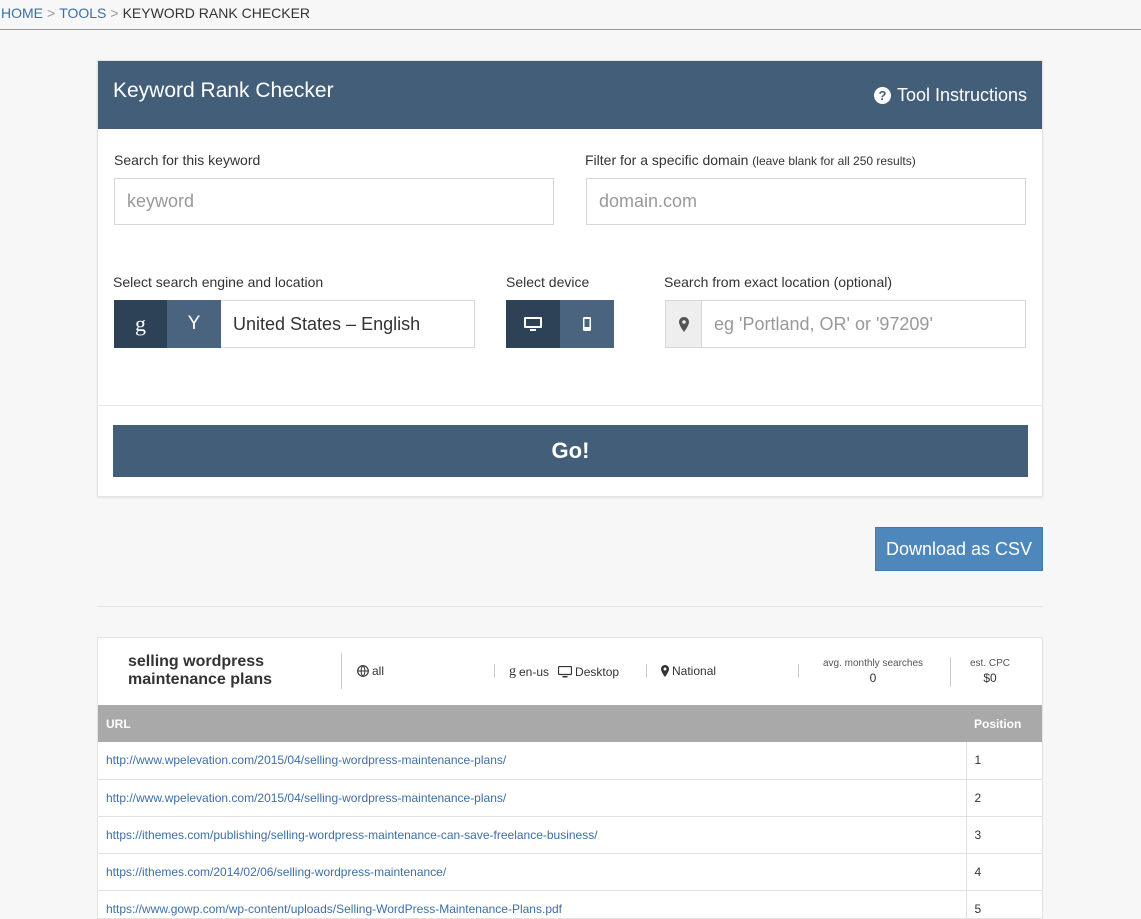 Image resolution: width=1141 pixels, height=919 pixels. What do you see at coordinates (570, 95) in the screenshot?
I see `panel-header: Keyword Rank Checker ? Tool Instructions` at bounding box center [570, 95].